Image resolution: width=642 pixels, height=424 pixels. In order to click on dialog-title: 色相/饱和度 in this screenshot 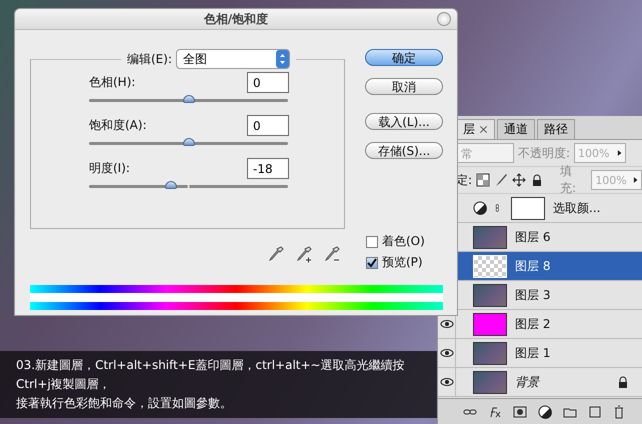, I will do `click(236, 19)`.